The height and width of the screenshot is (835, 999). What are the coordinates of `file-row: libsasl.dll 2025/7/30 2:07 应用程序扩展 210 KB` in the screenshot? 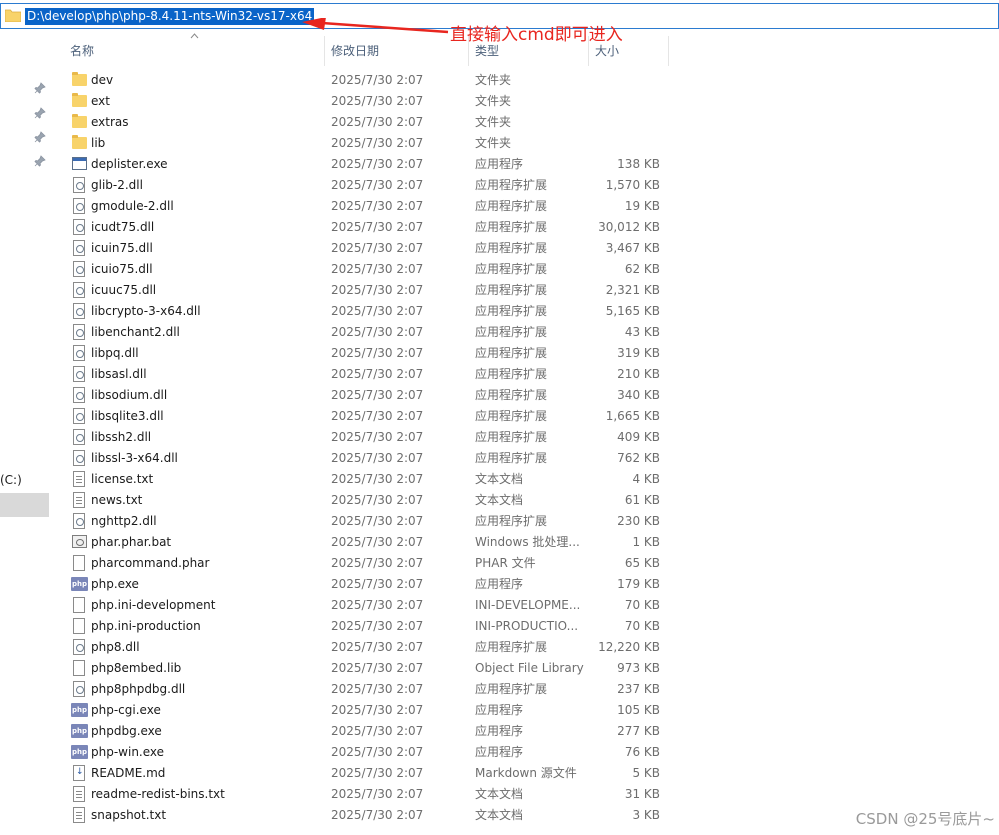 It's located at (365, 374).